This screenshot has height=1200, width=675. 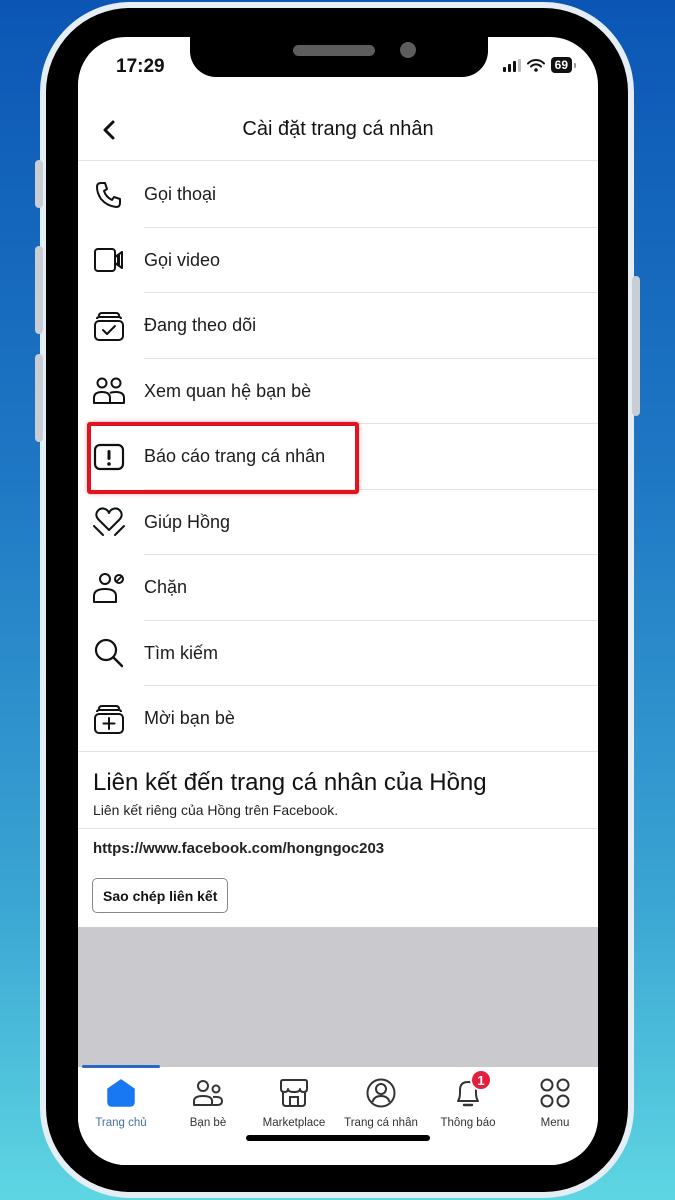 I want to click on wifi-icon, so click(x=535, y=65).